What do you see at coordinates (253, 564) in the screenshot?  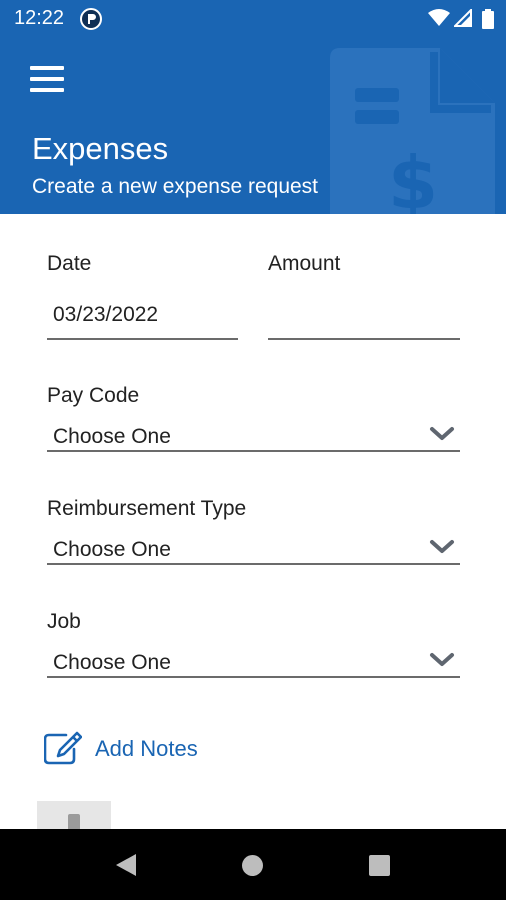 I see `reimbursement-type-underline` at bounding box center [253, 564].